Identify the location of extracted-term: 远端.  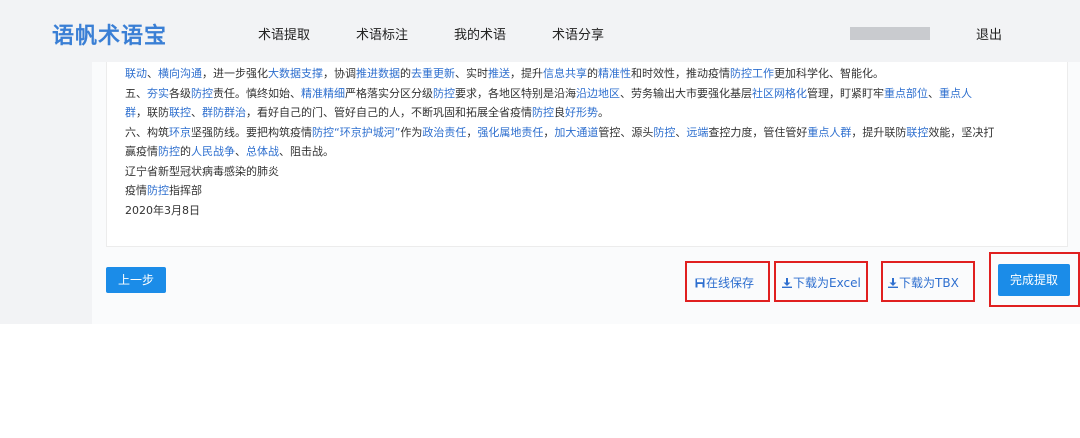
(697, 132).